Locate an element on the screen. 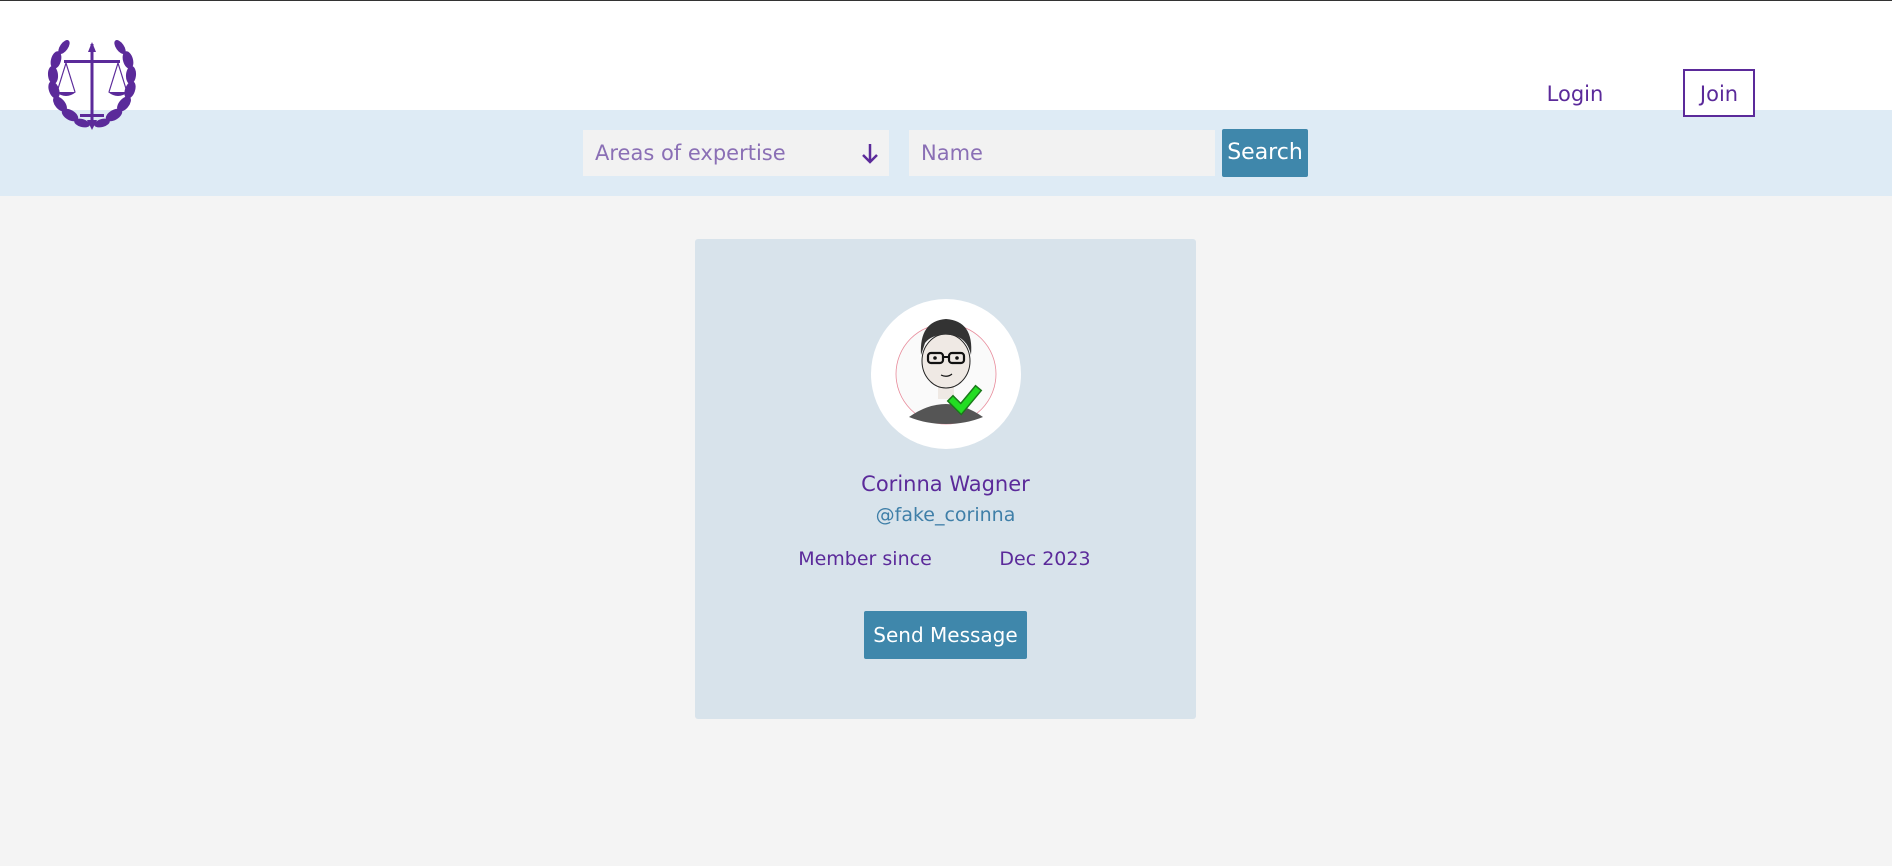  join-button: Join is located at coordinates (1719, 93).